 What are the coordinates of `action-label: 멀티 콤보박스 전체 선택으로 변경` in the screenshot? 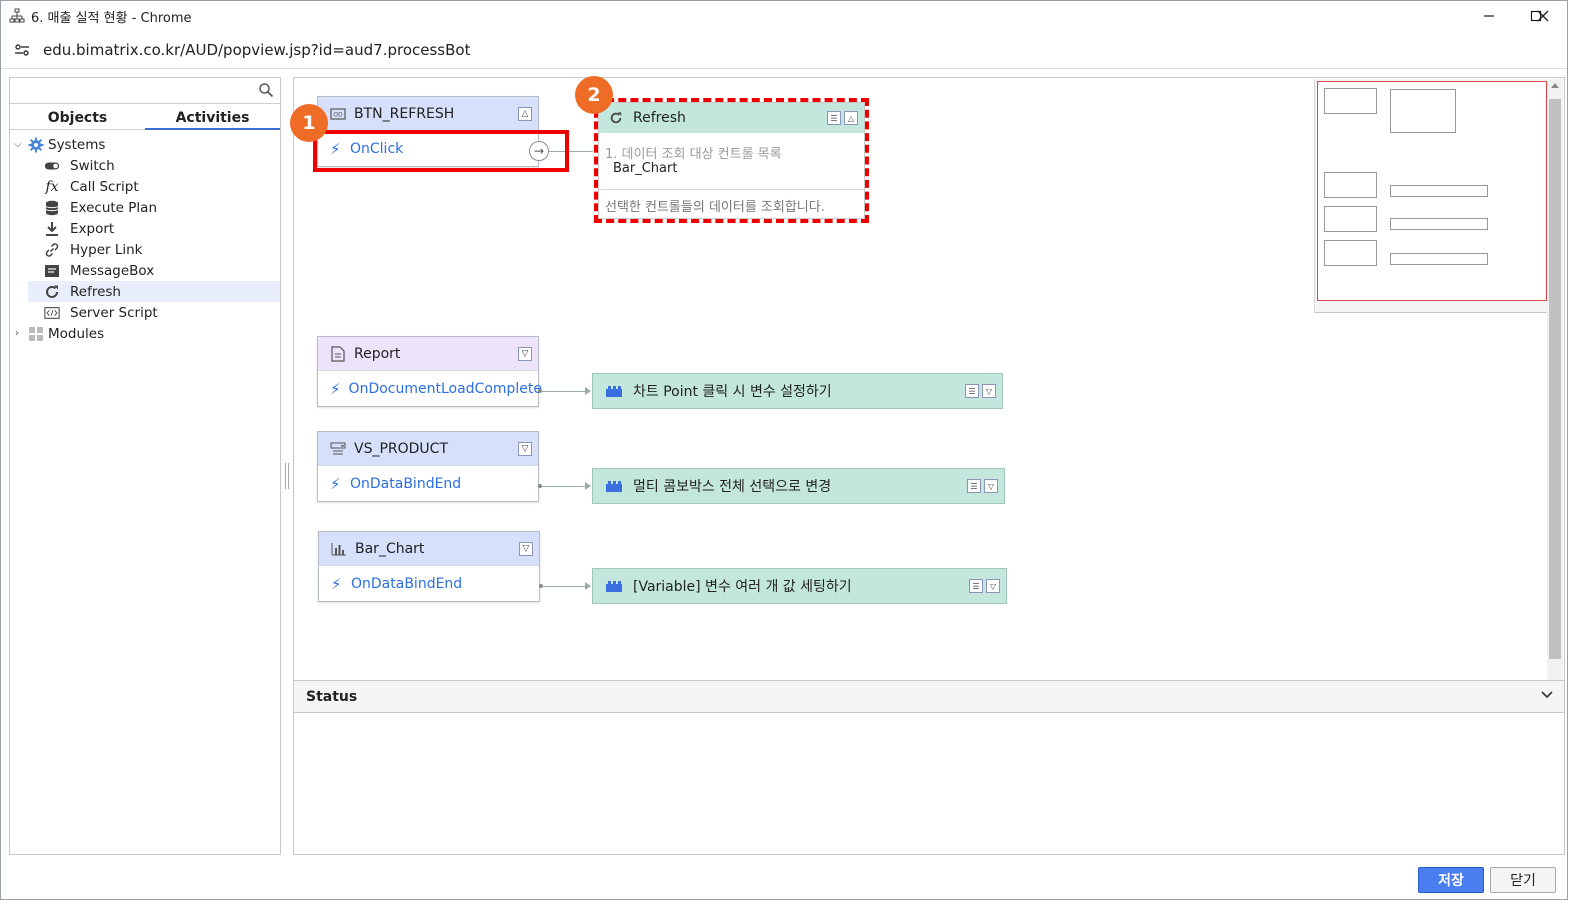 It's located at (732, 487).